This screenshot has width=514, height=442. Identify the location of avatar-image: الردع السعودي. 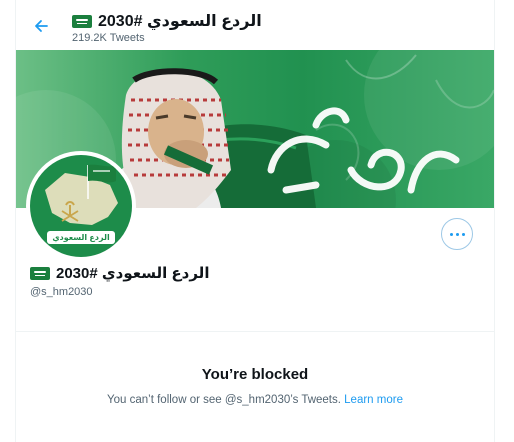
(81, 206).